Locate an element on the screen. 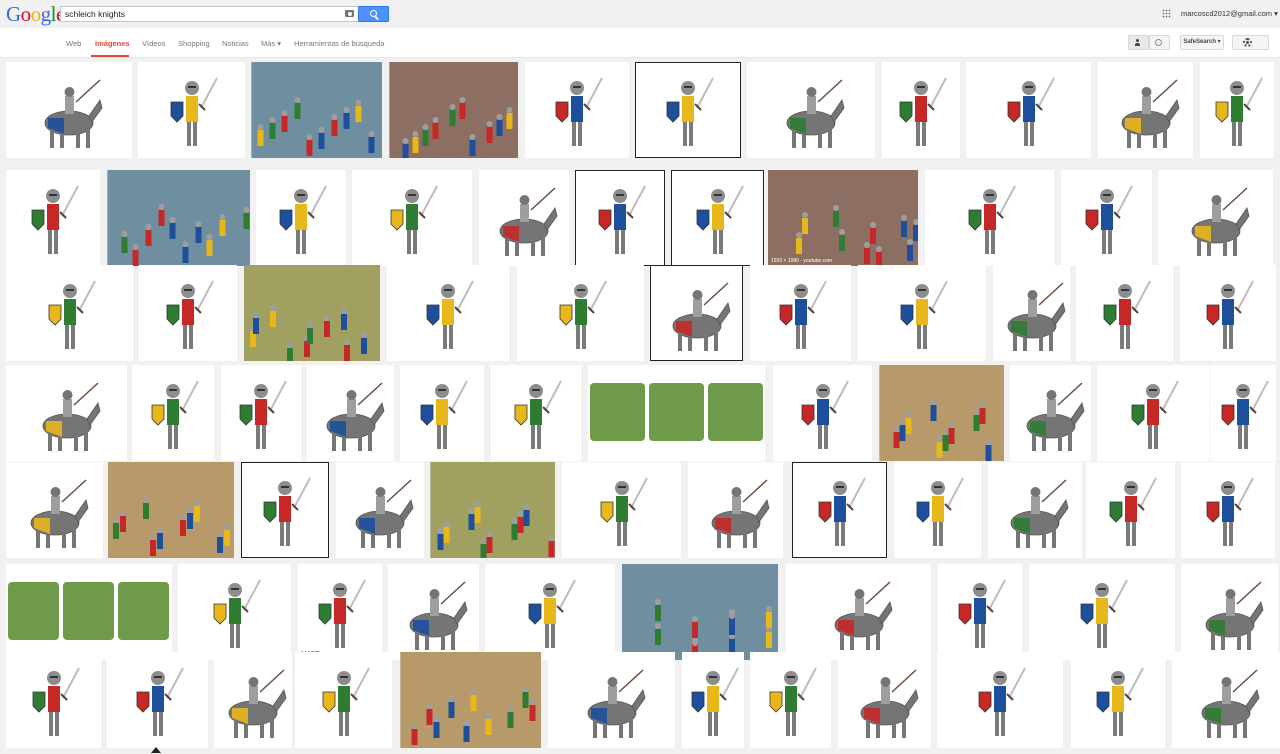 The height and width of the screenshot is (754, 1280). tab-videos: Vídeos is located at coordinates (153, 43).